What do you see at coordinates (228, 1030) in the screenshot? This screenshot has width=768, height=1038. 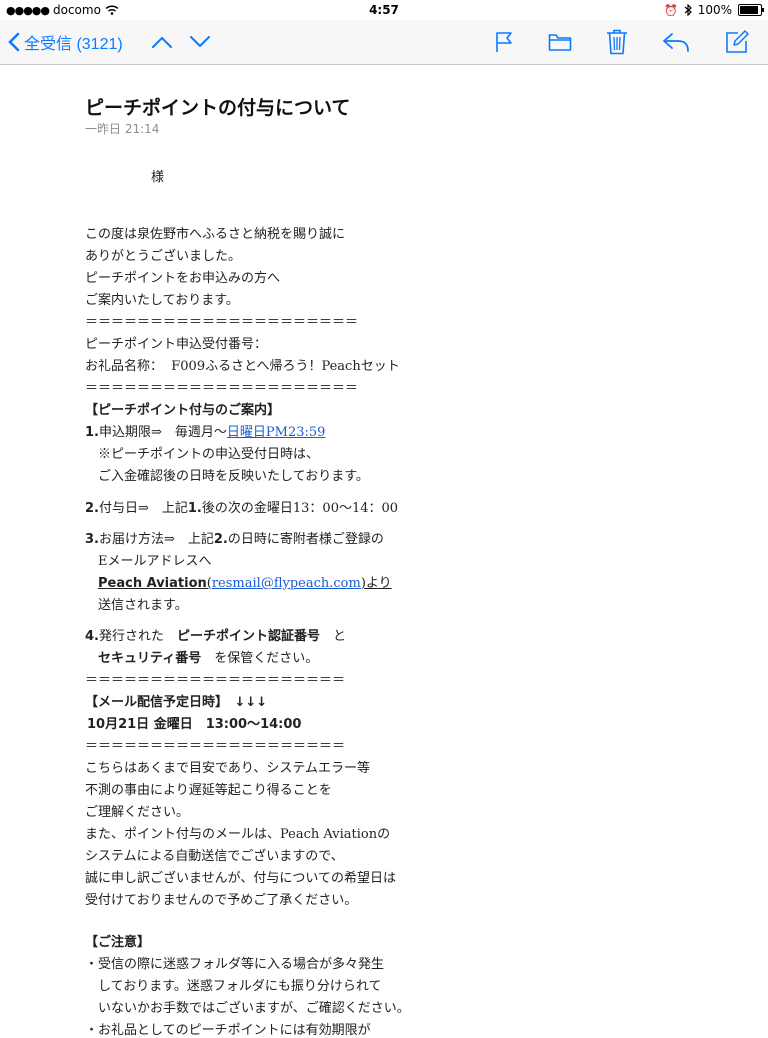 I see `body-line: ・お礼品としてのピーチポイントには有効期限が` at bounding box center [228, 1030].